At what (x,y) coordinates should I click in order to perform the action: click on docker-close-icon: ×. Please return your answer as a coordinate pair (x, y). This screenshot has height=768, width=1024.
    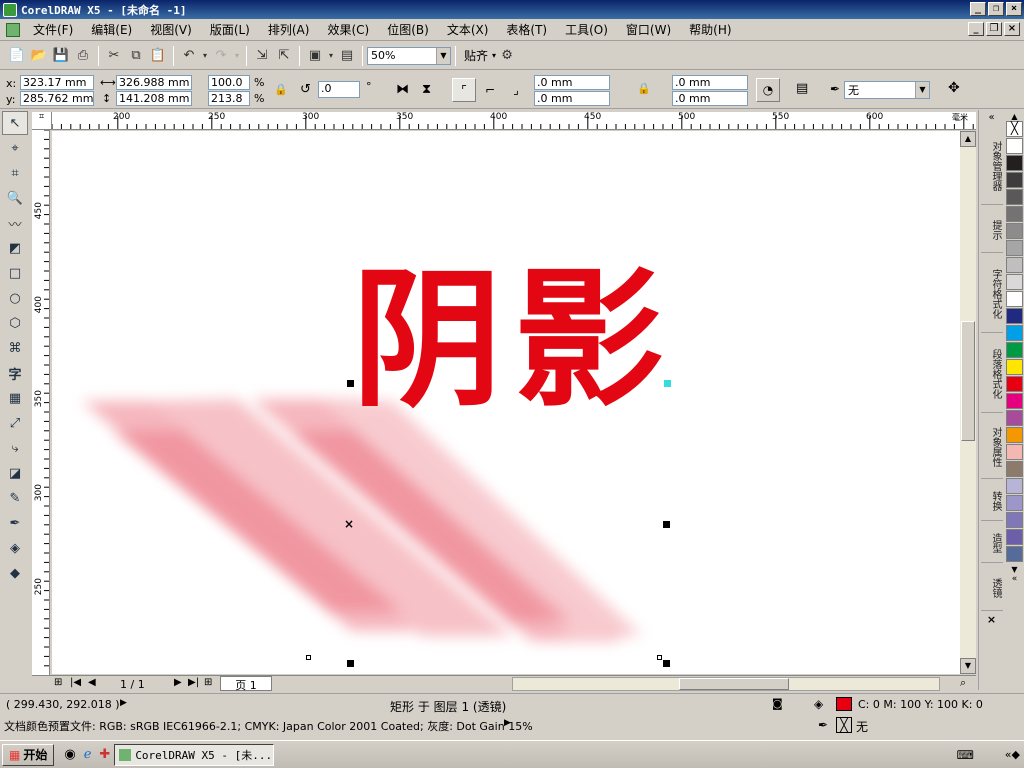
    Looking at the image, I should click on (991, 619).